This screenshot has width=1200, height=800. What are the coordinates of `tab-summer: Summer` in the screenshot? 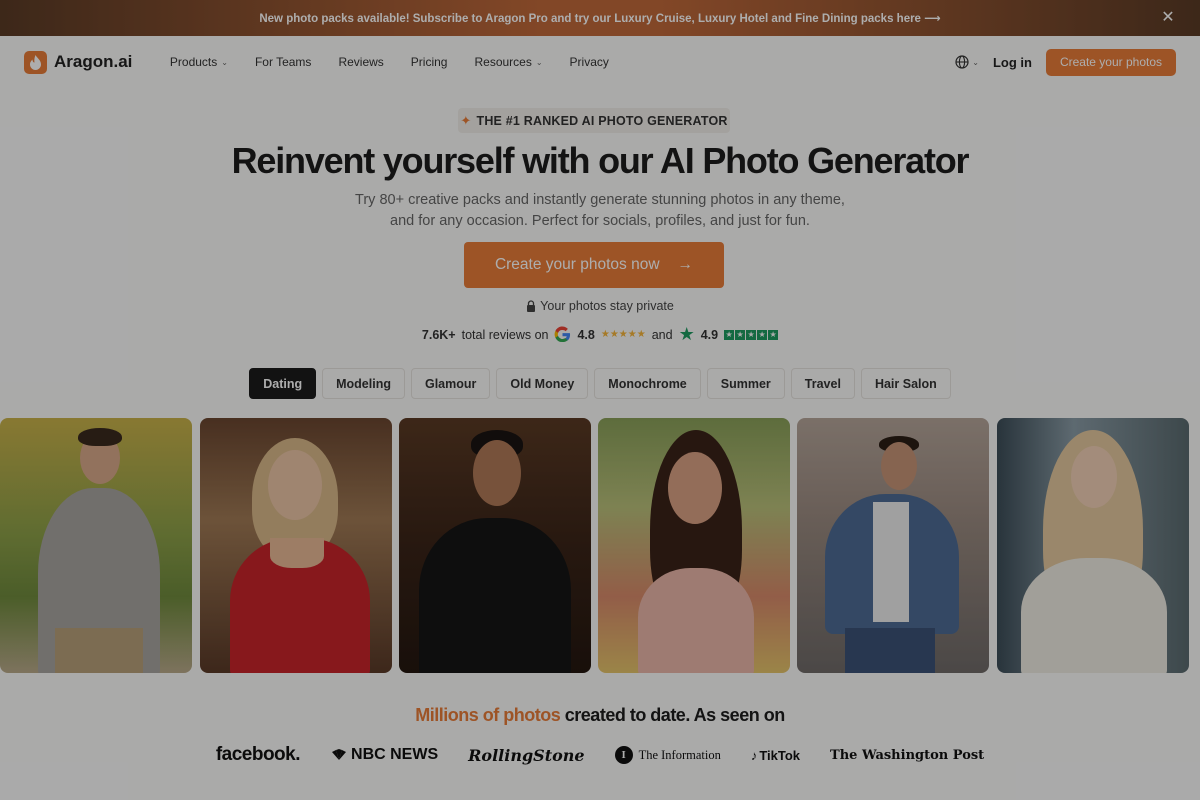 It's located at (745, 383).